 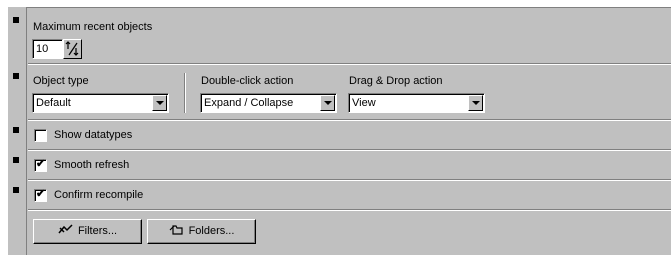 What do you see at coordinates (249, 103) in the screenshot?
I see `double-click-value: Expand / Collapse` at bounding box center [249, 103].